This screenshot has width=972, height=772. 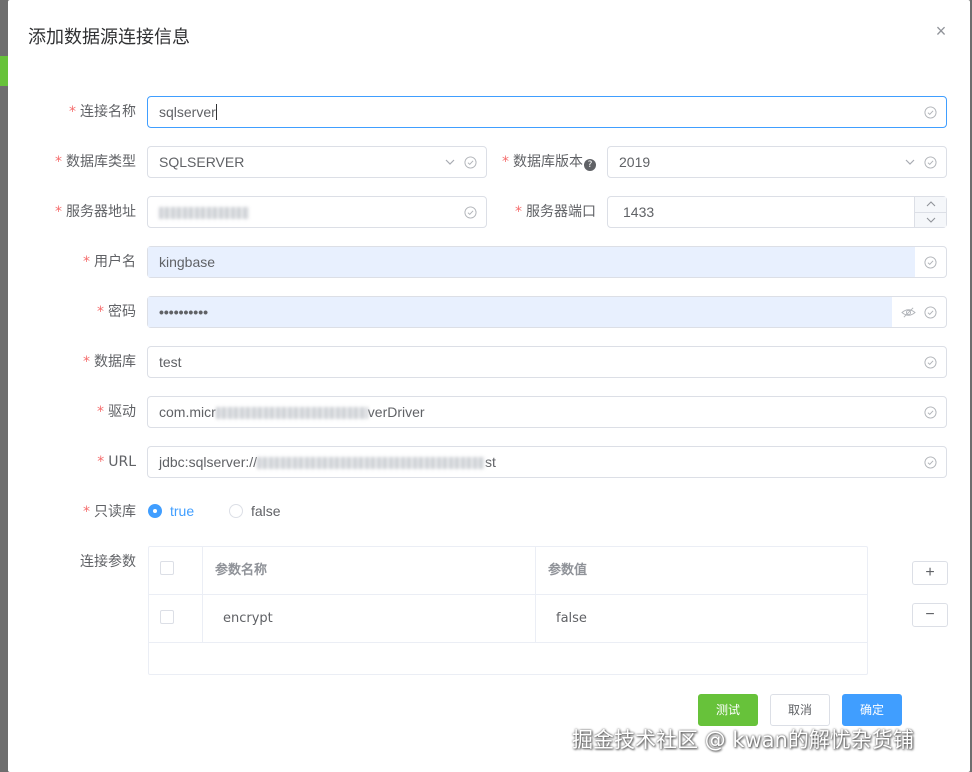 I want to click on select-all-checkbox, so click(x=167, y=568).